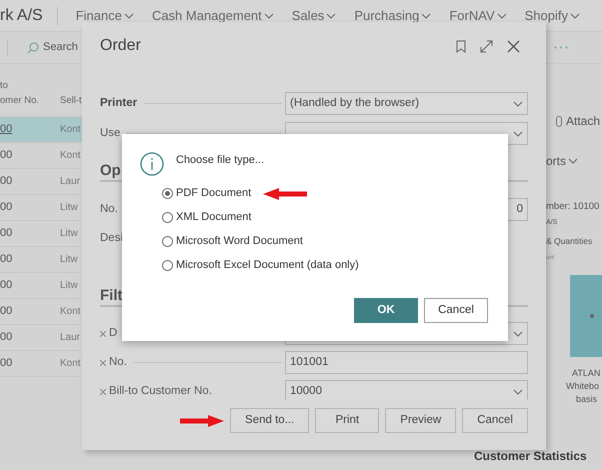 The height and width of the screenshot is (470, 602). I want to click on company-name: rk A/S, so click(21, 16).